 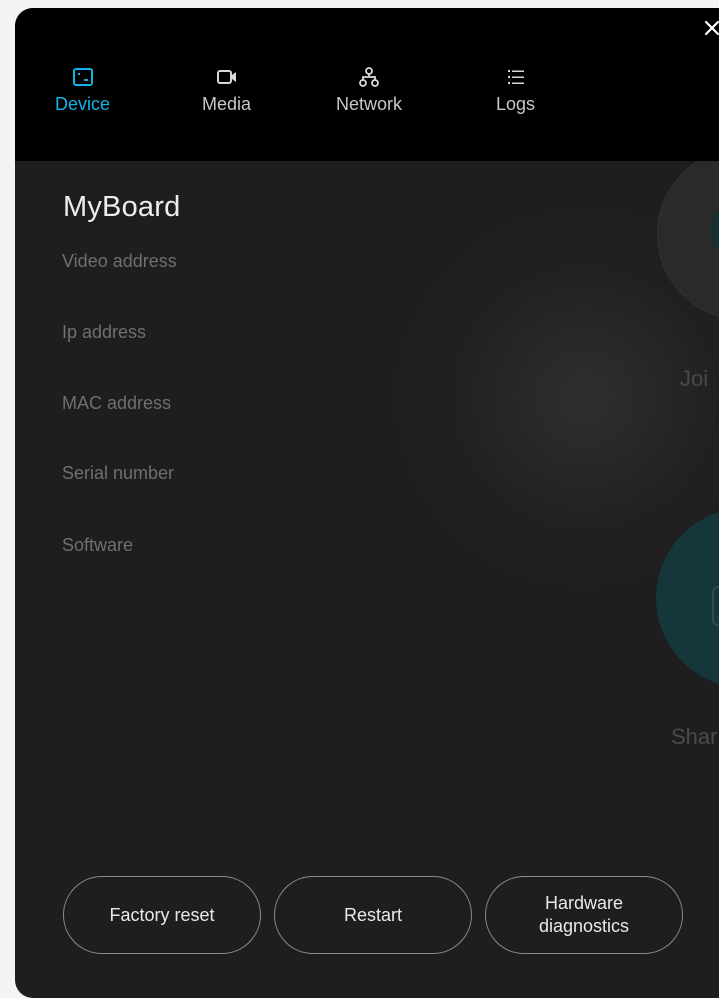 I want to click on hardware-diagnostics-button: Hardware diagnostics, so click(x=584, y=915).